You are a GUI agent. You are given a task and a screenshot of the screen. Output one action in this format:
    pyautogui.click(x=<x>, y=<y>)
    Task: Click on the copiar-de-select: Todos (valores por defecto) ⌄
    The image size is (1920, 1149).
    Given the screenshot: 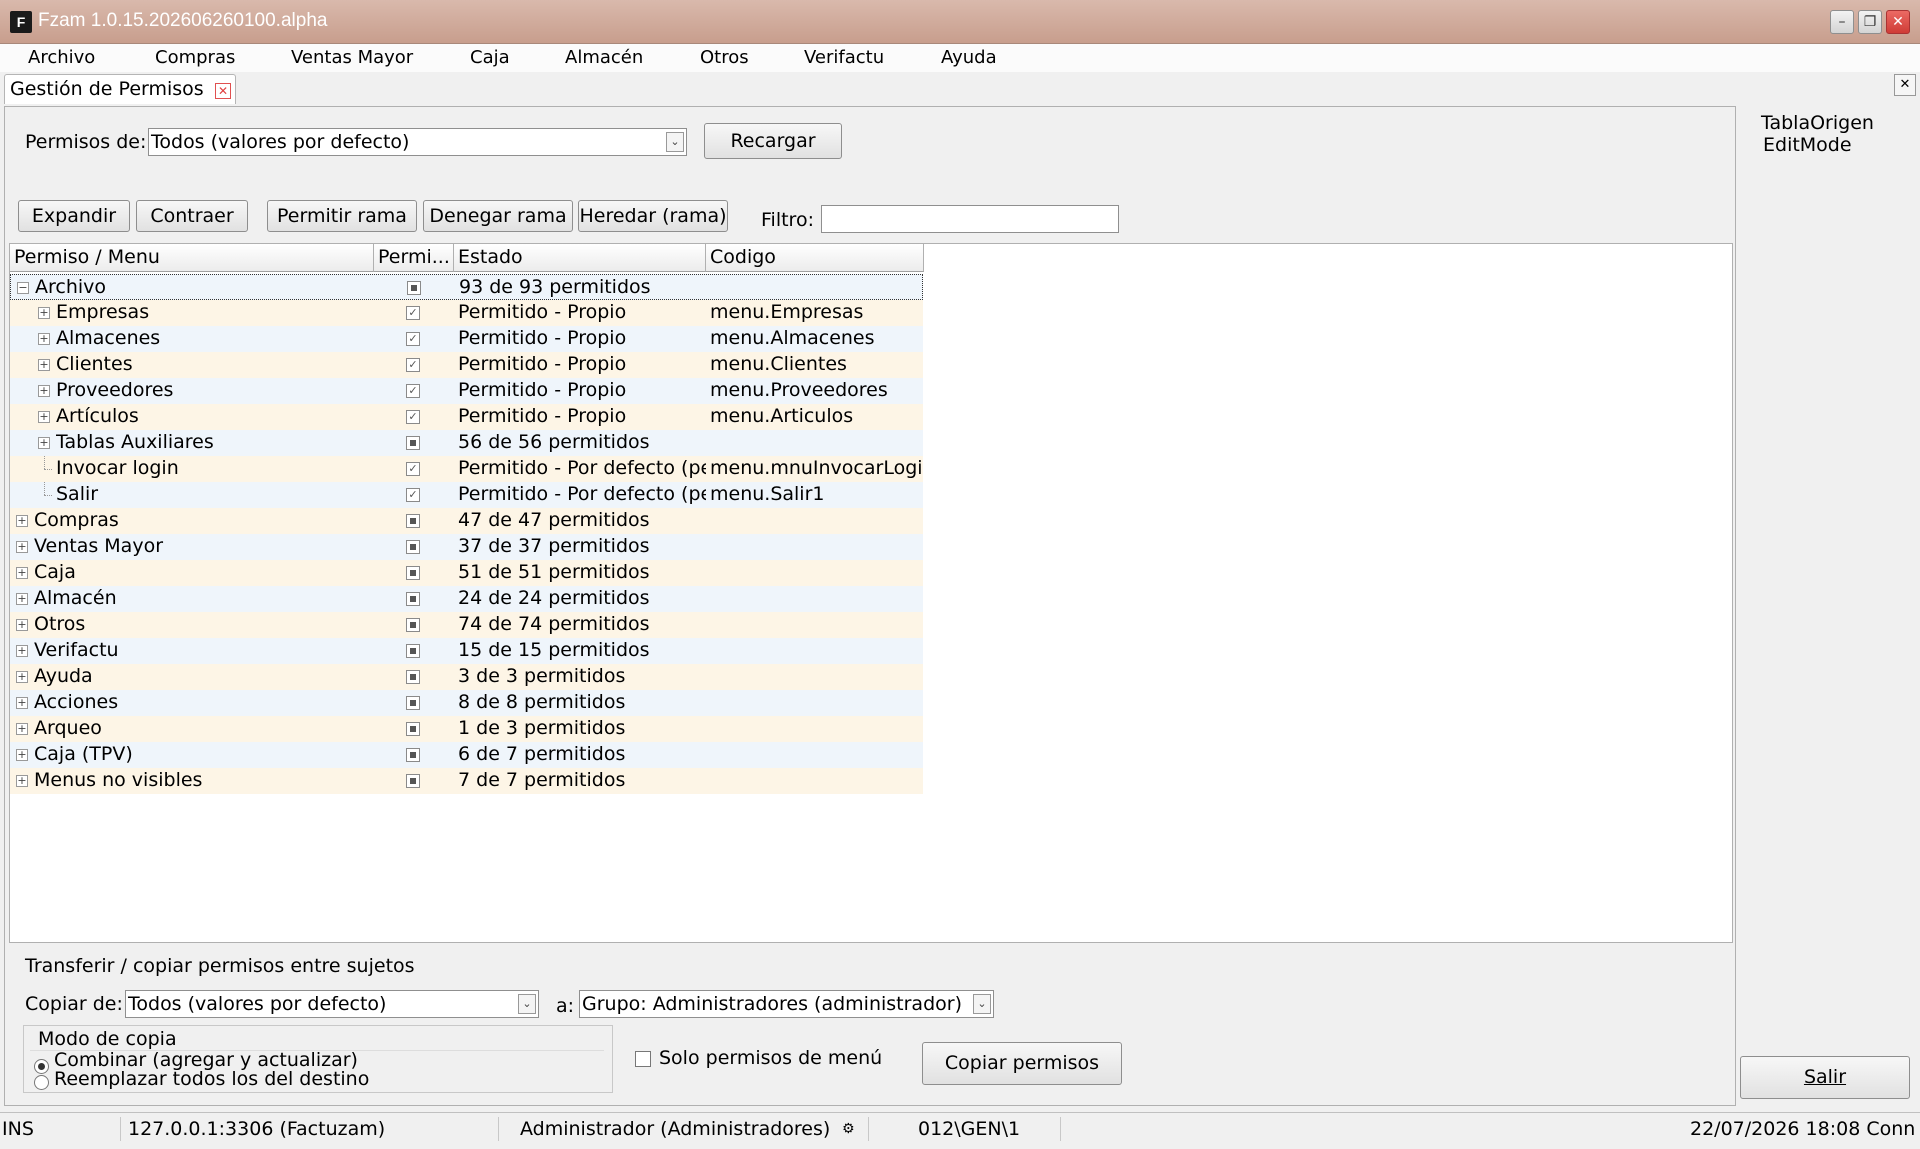 What is the action you would take?
    pyautogui.click(x=332, y=1004)
    